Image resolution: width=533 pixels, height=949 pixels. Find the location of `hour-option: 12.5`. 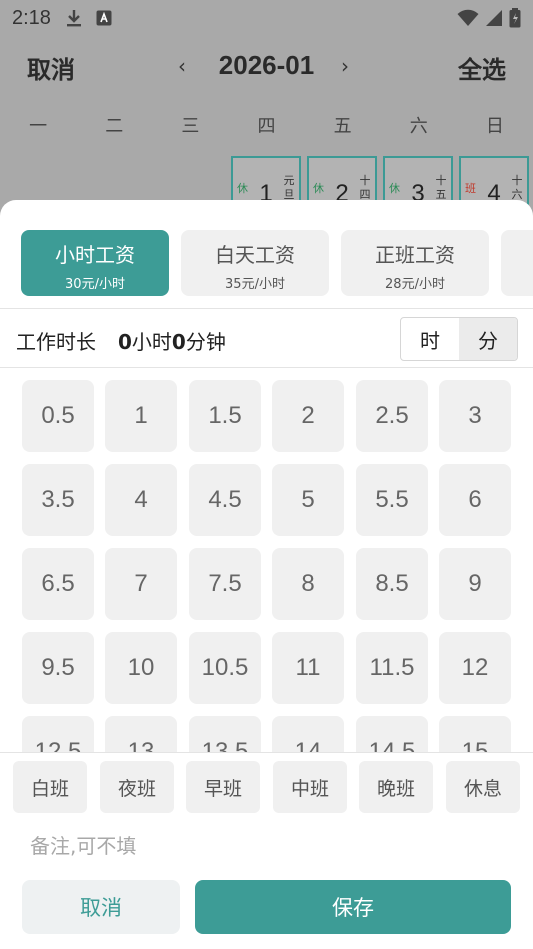

hour-option: 12.5 is located at coordinates (58, 734).